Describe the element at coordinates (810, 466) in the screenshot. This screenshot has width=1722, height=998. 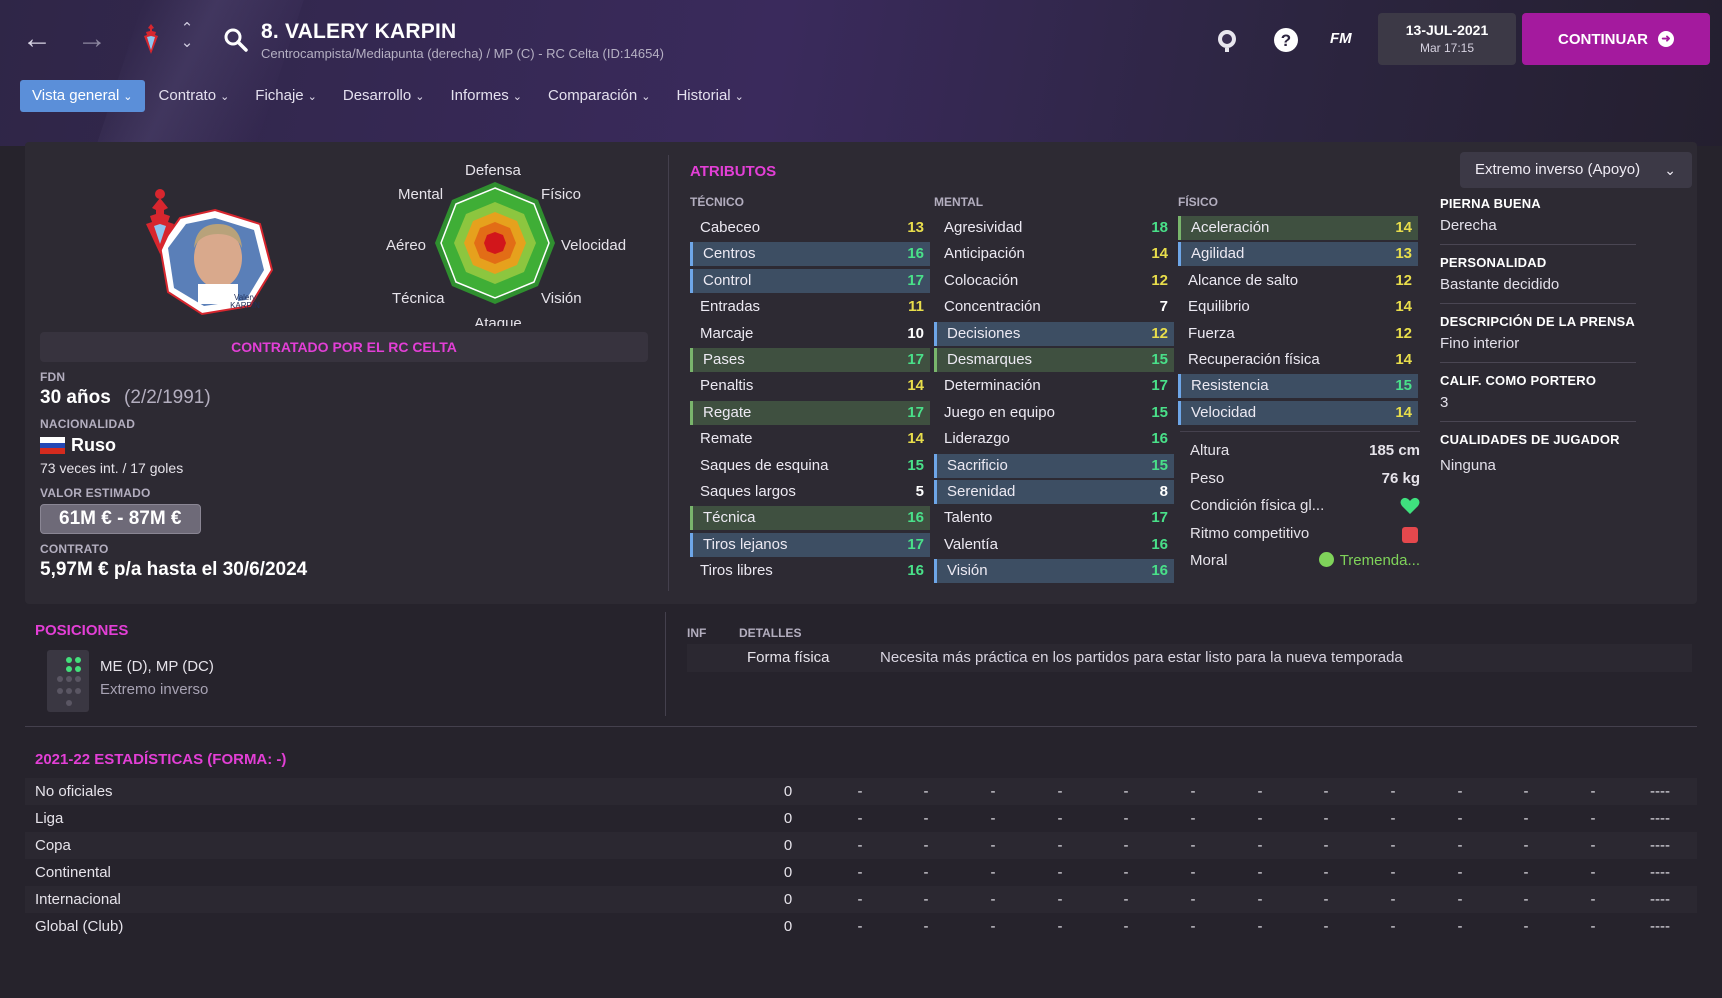
I see `technical-attribute-row: Saques de esquina 15` at that location.